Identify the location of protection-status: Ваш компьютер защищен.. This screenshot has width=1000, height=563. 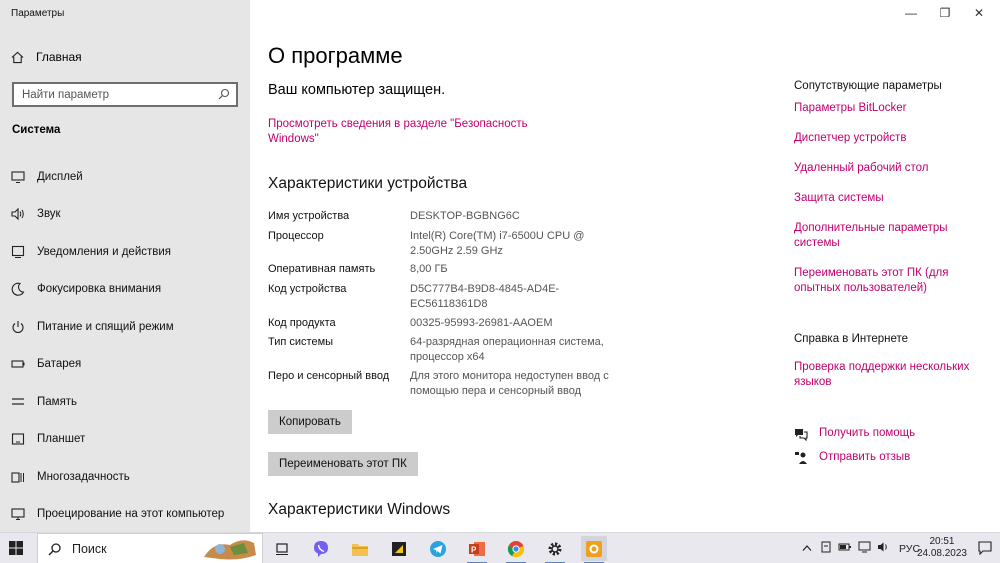
(357, 90).